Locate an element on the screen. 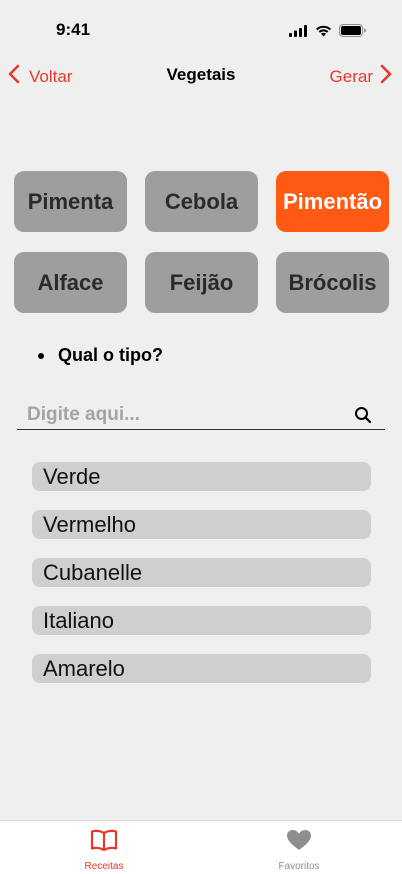  generate-label: Gerar is located at coordinates (351, 76).